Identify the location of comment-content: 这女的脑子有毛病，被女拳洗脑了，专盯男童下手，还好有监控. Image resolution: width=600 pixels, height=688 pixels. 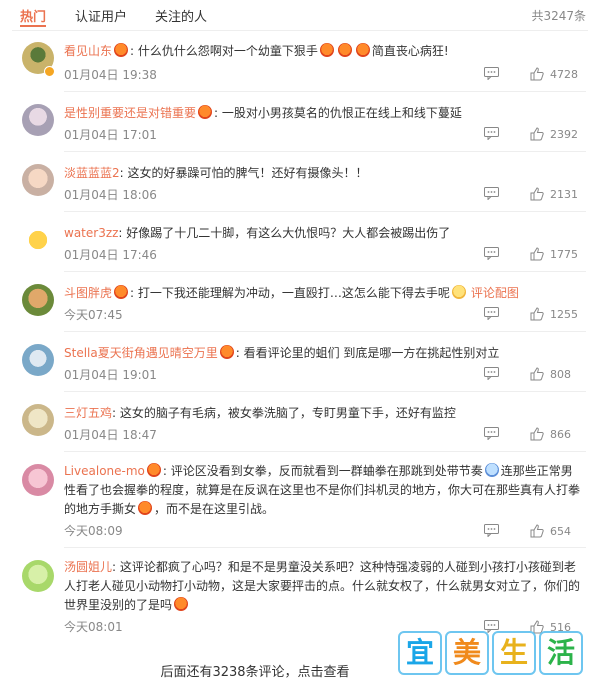
(287, 413).